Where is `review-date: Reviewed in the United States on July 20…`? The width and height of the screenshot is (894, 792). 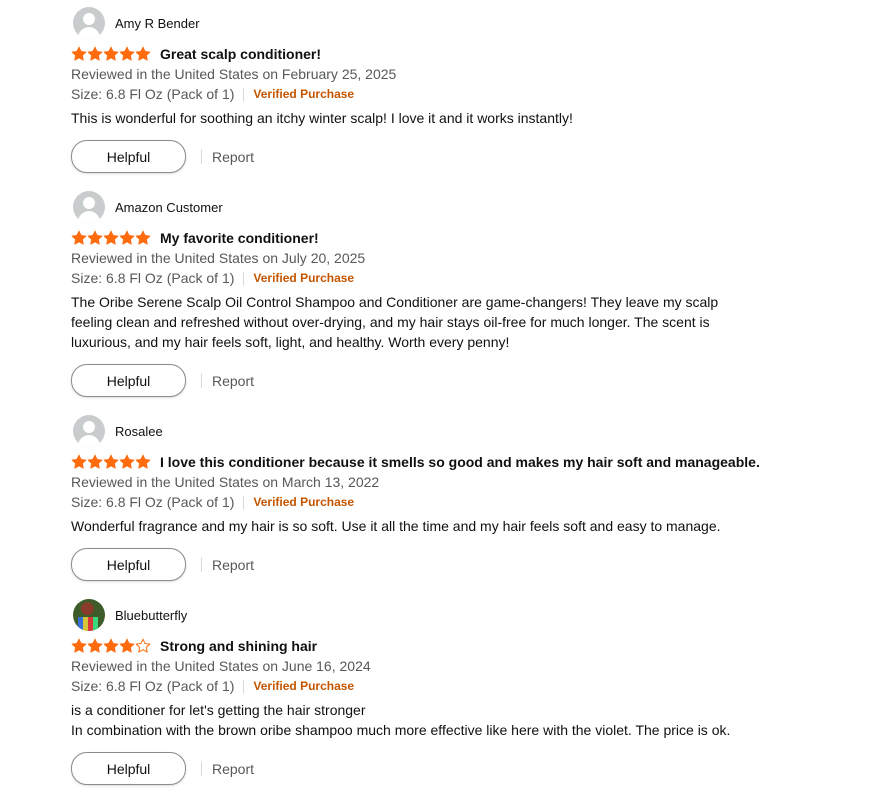 review-date: Reviewed in the United States on July 20… is located at coordinates (218, 258).